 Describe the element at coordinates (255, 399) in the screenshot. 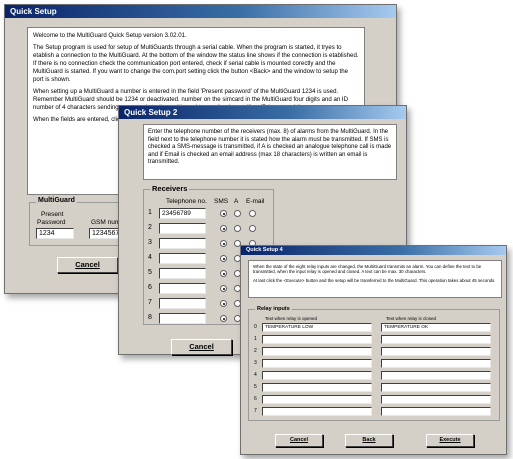

I see `relay-row-number: 6` at that location.